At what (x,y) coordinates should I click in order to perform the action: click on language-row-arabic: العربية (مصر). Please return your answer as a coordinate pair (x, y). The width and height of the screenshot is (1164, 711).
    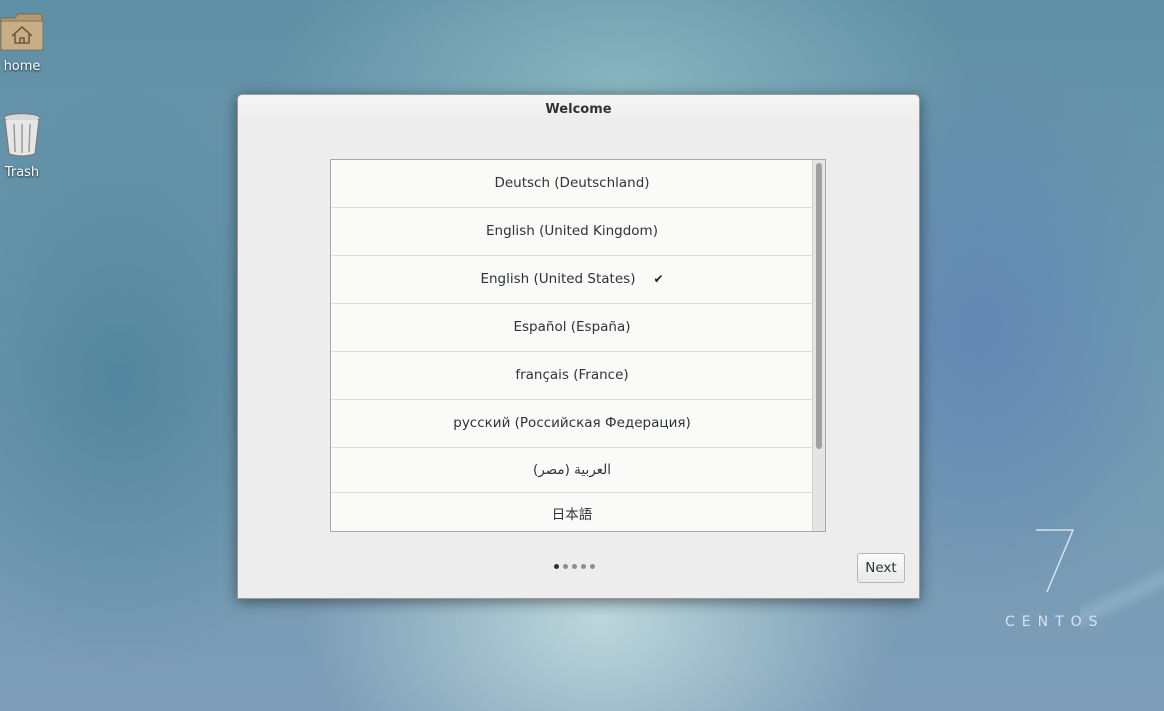
    Looking at the image, I should click on (578, 470).